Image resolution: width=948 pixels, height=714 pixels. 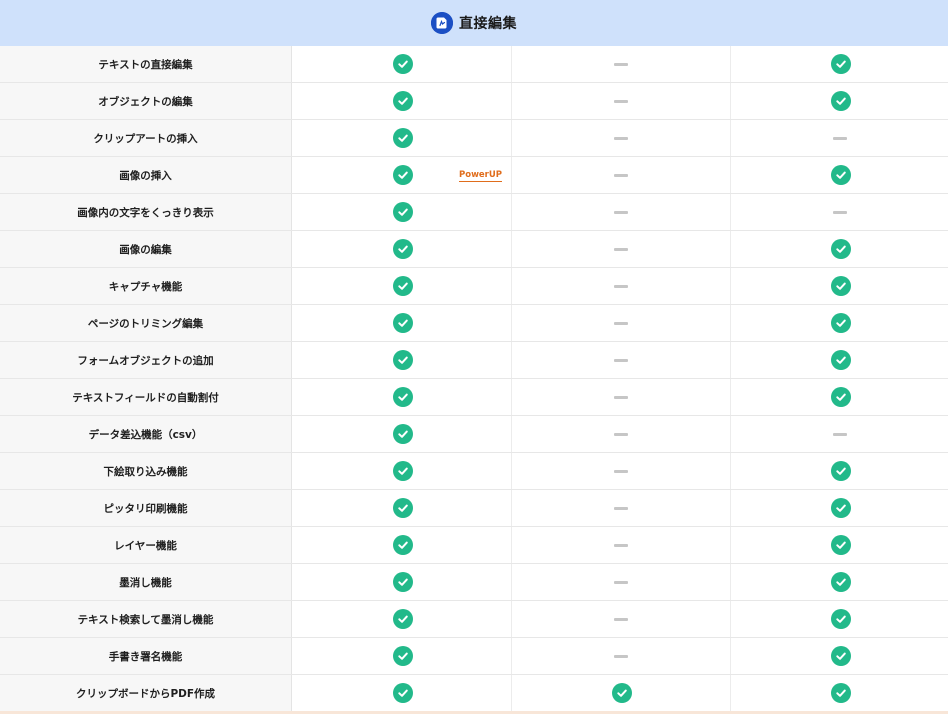 What do you see at coordinates (488, 24) in the screenshot?
I see `section-title: 直接編集` at bounding box center [488, 24].